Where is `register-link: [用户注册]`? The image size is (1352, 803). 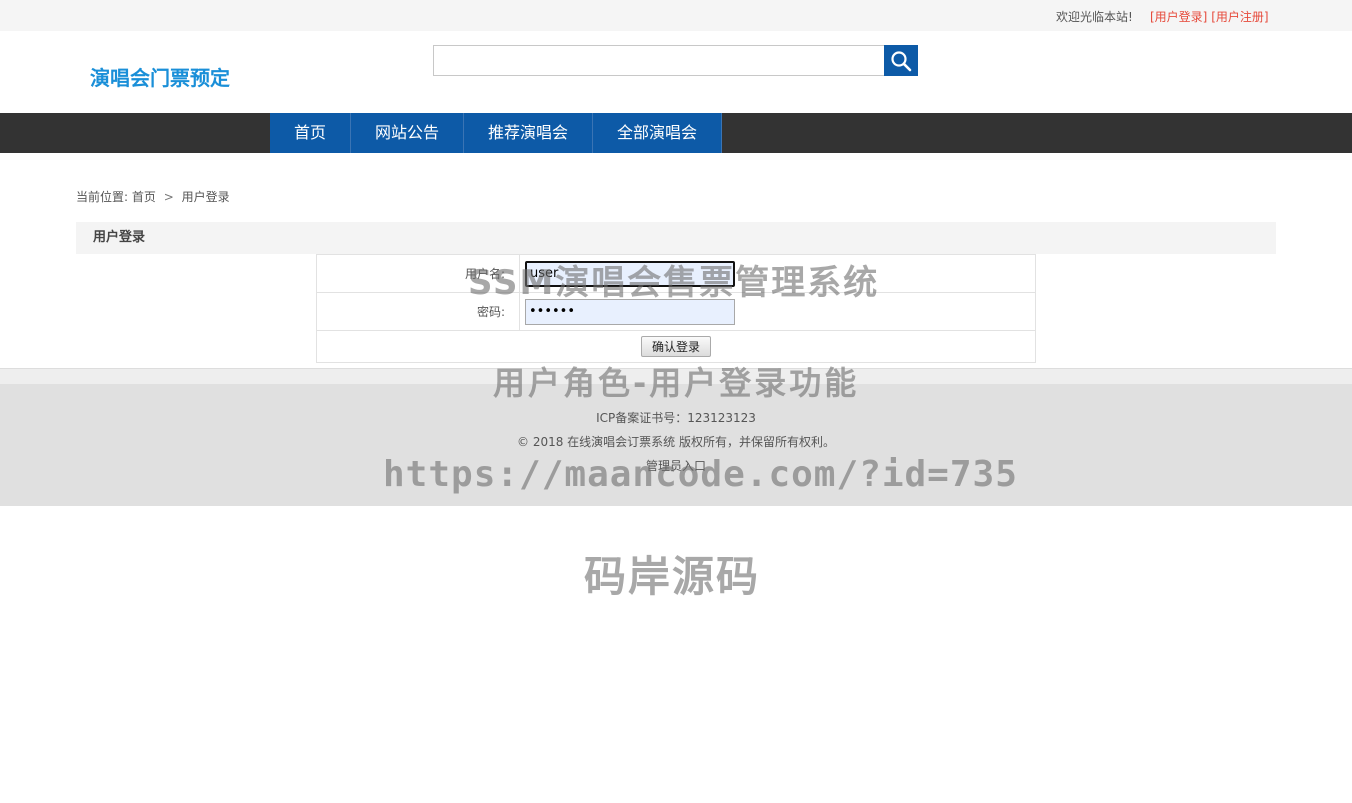 register-link: [用户注册] is located at coordinates (1239, 17).